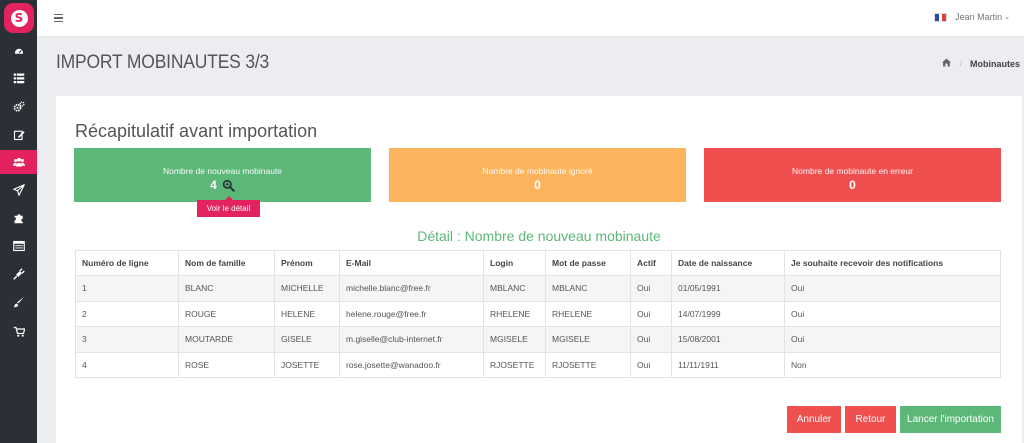 This screenshot has width=1024, height=443. What do you see at coordinates (127, 339) in the screenshot?
I see `table-cell: 3` at bounding box center [127, 339].